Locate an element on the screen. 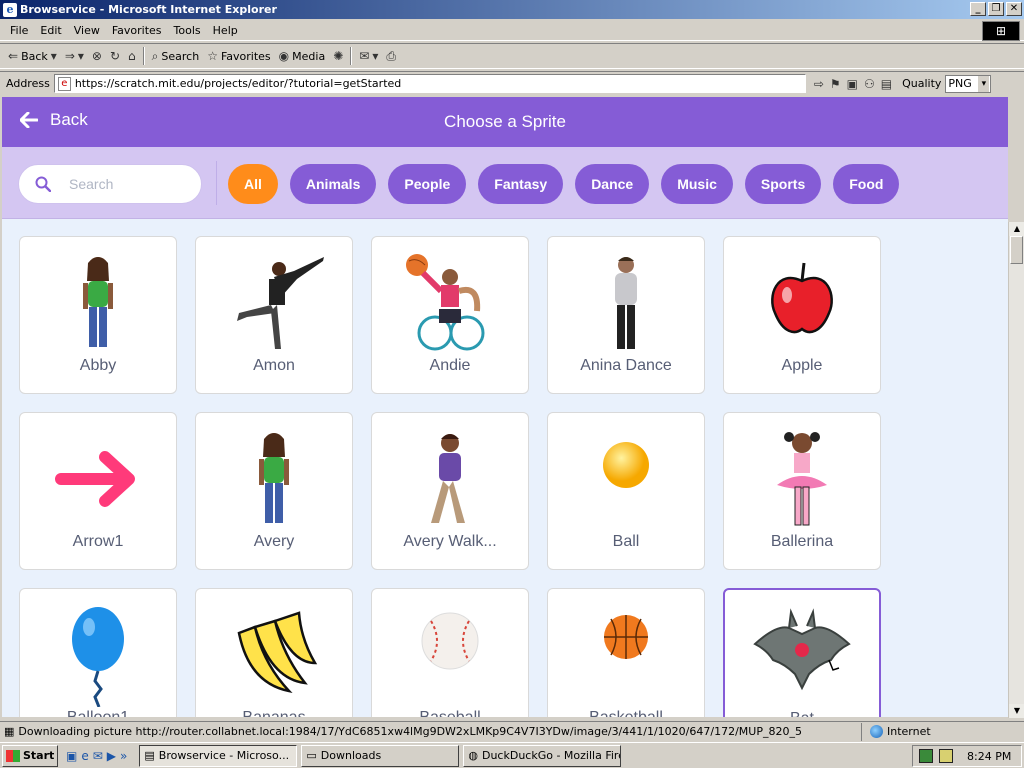  sprite-card-abby: Abby is located at coordinates (98, 315).